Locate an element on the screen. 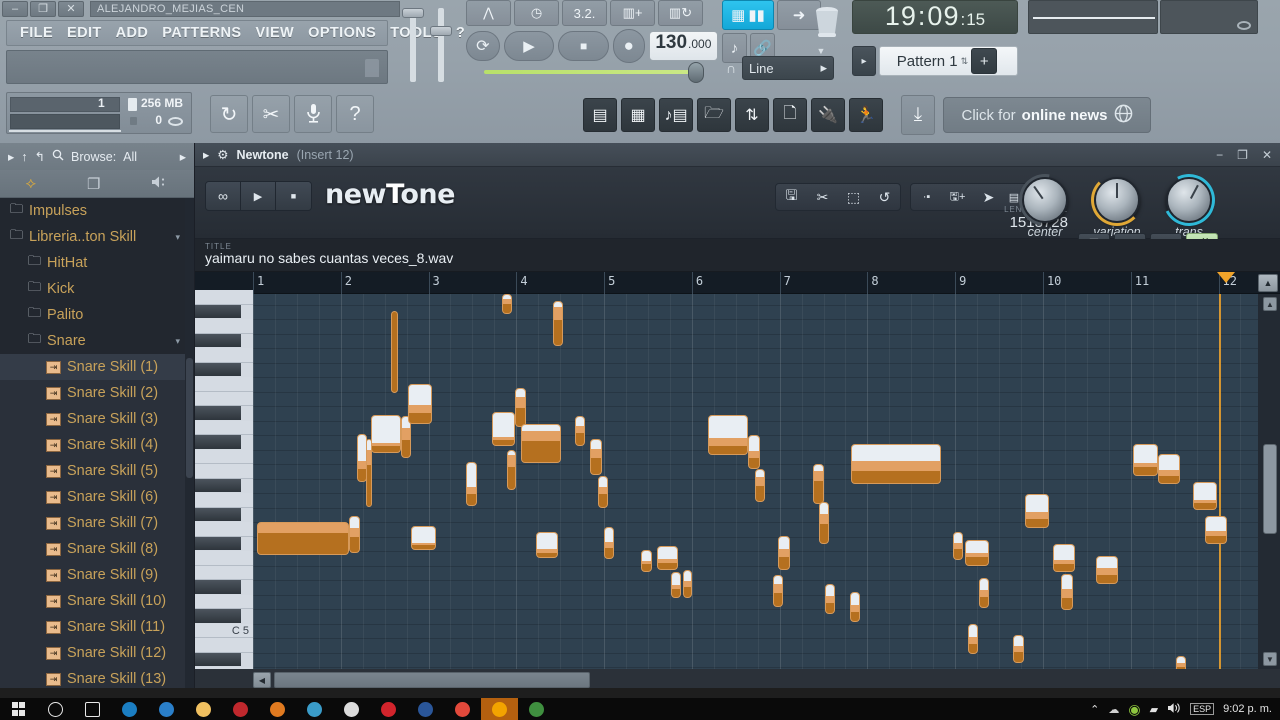 This screenshot has width=1280, height=720. gear-icon: ⚙ is located at coordinates (222, 154).